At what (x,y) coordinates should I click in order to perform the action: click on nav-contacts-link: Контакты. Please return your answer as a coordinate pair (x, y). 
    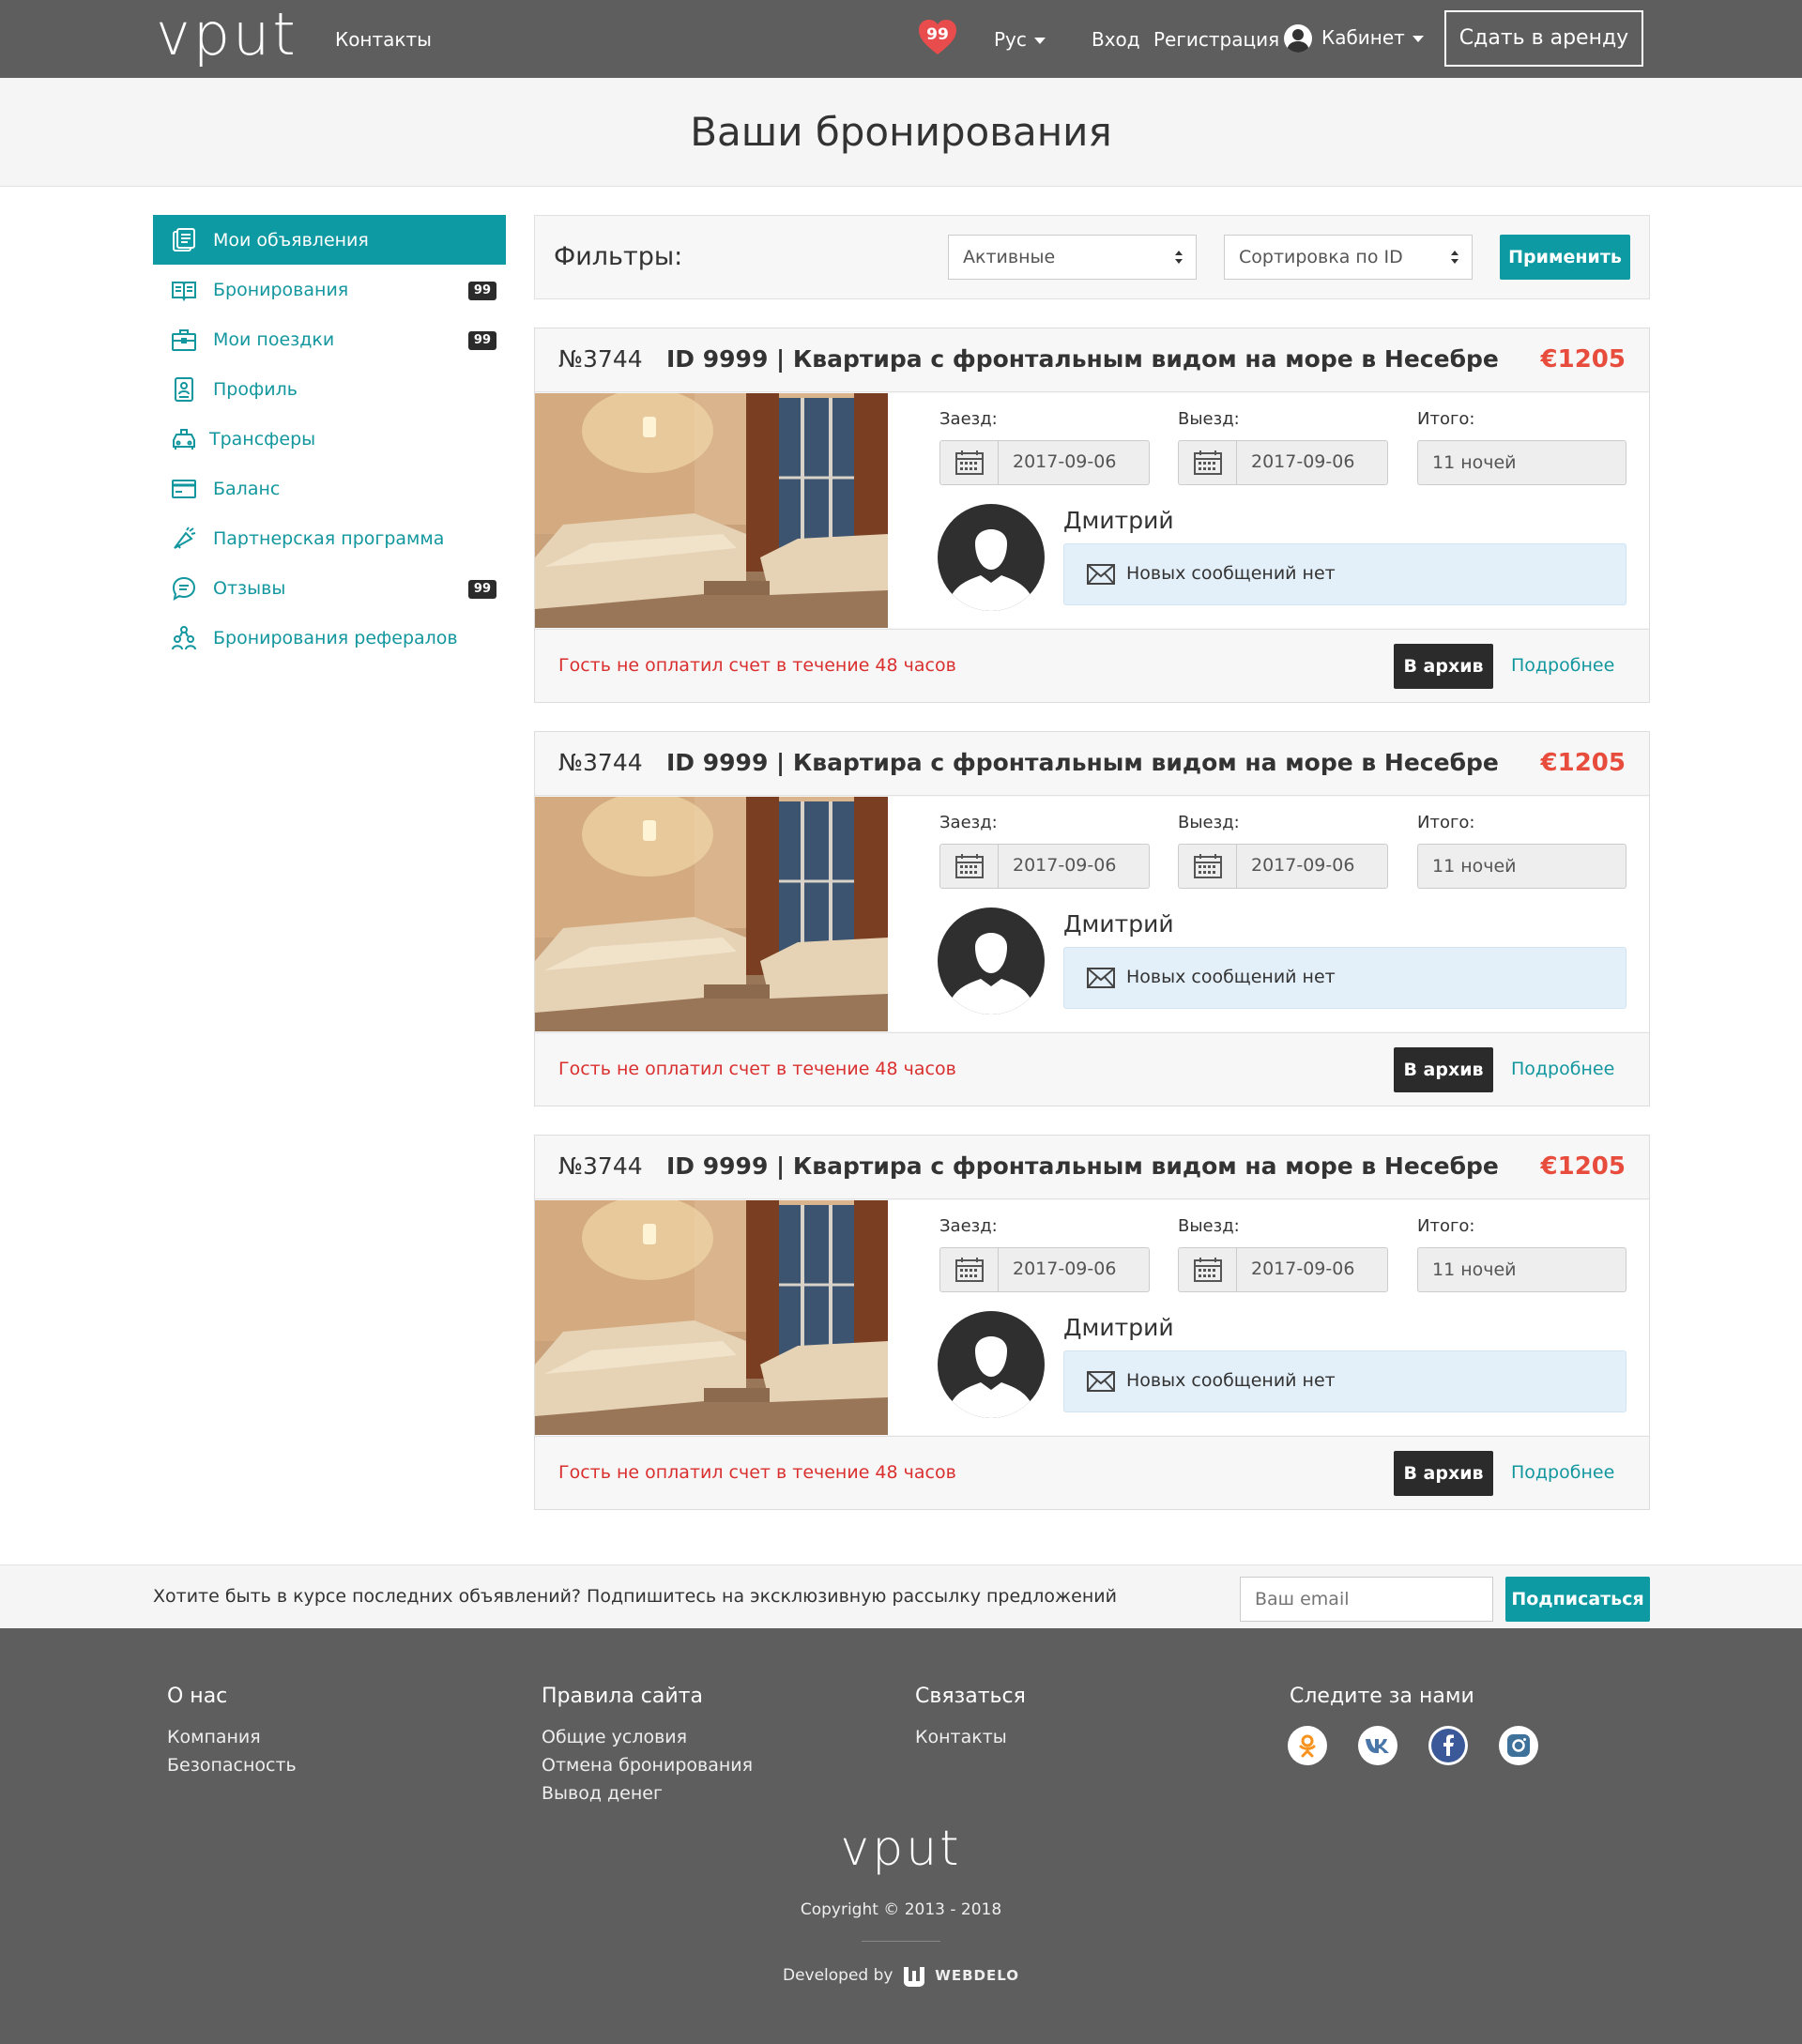
    Looking at the image, I should click on (384, 39).